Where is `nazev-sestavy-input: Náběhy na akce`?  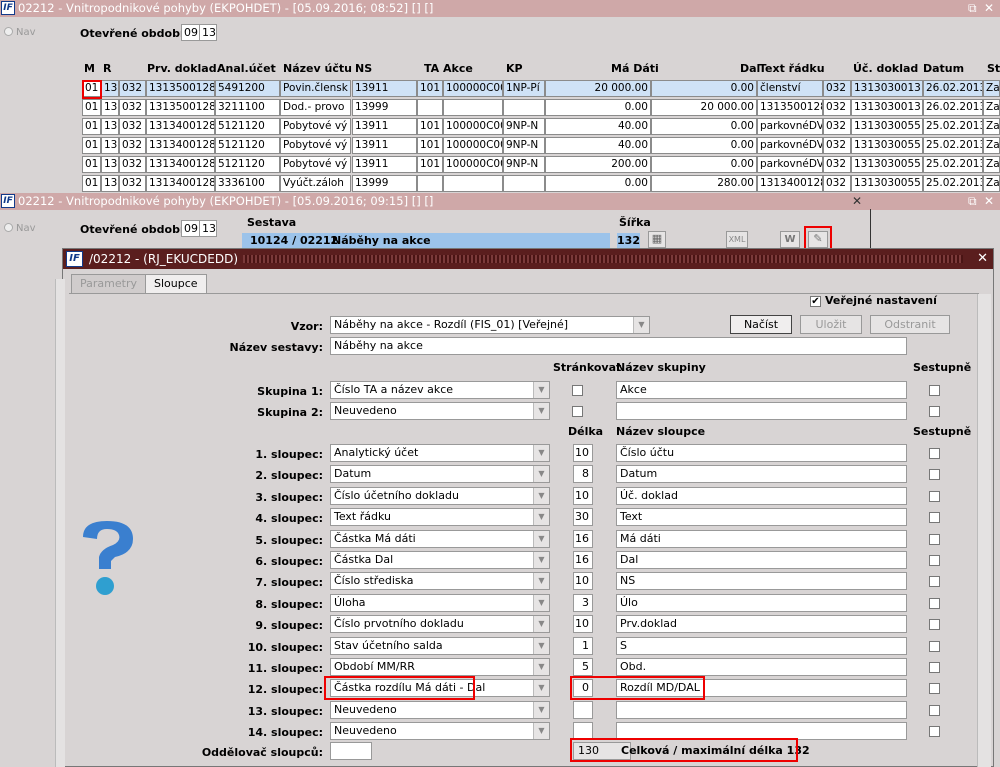
nazev-sestavy-input: Náběhy na akce is located at coordinates (618, 346).